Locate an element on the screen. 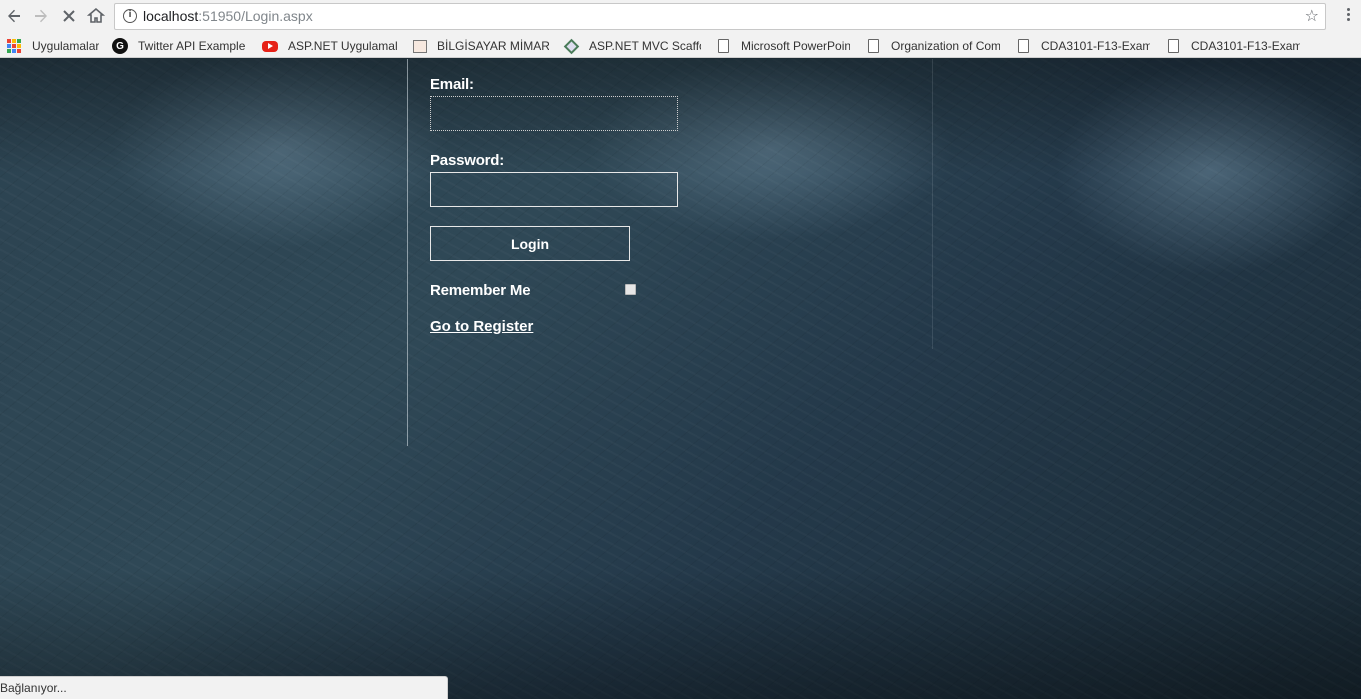 Image resolution: width=1361 pixels, height=699 pixels. bookmark-aspnet-uygulamali: ASP.NET Uygulamalı is located at coordinates (330, 46).